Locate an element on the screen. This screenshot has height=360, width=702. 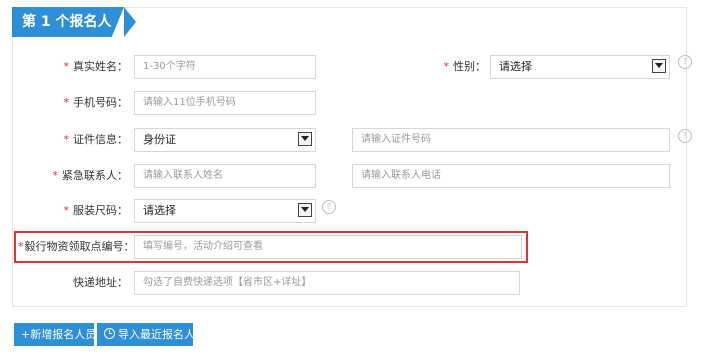
phone-label: * 手机号码： is located at coordinates (96, 102).